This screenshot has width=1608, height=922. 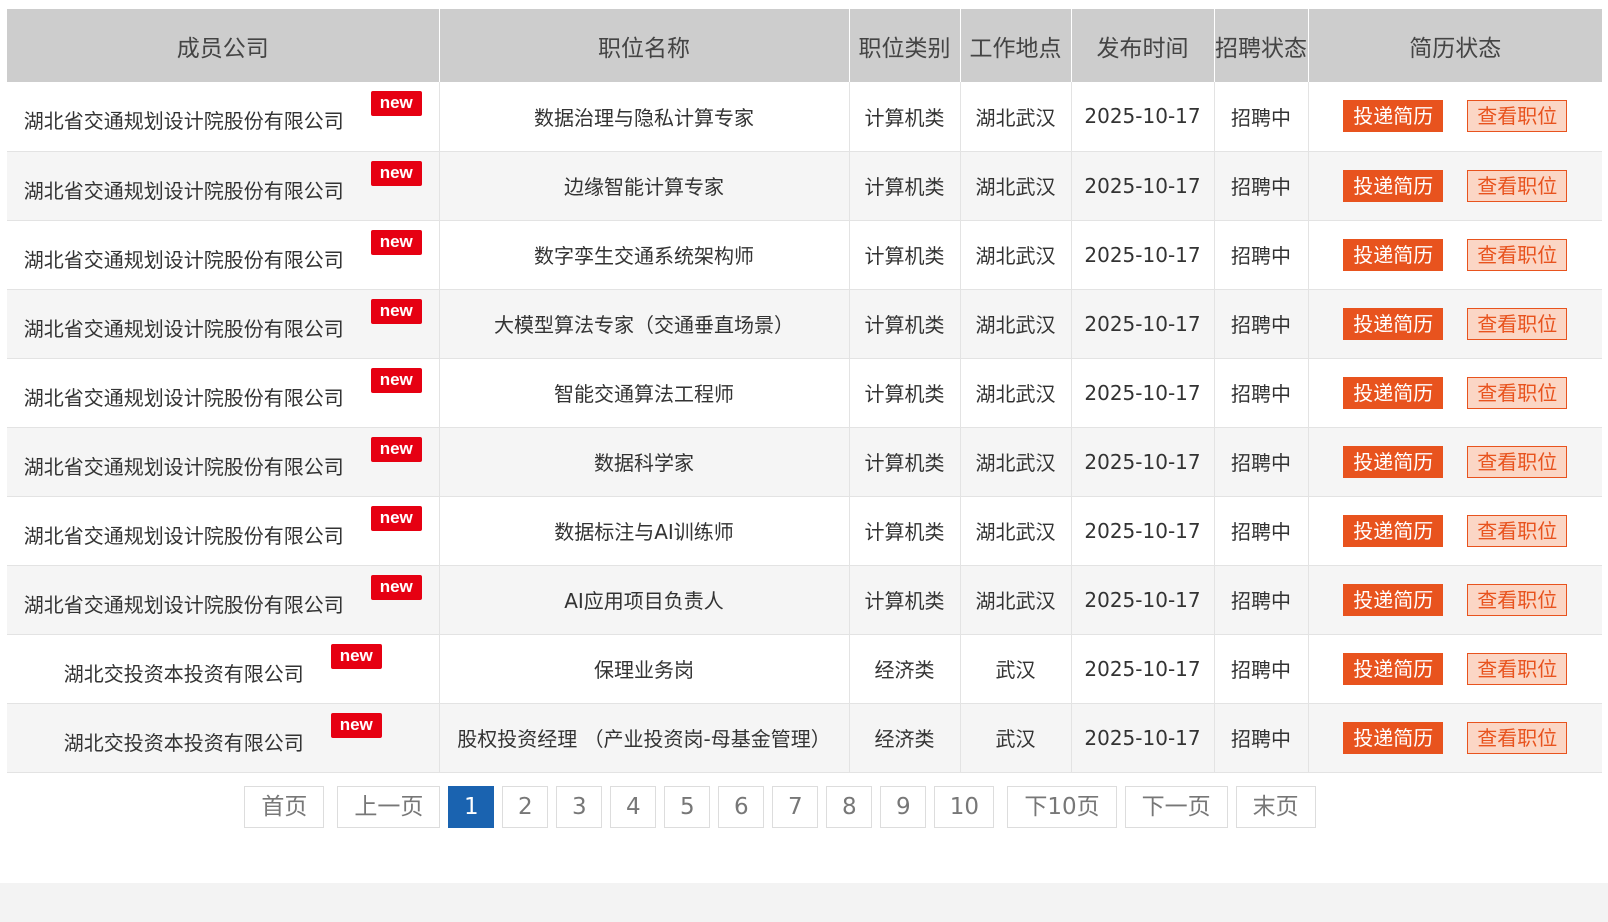 What do you see at coordinates (804, 45) in the screenshot?
I see `table-header-row: 成员公司 职位名称 职位类别 工作地点 发布时间 招聘状态 简历状态` at bounding box center [804, 45].